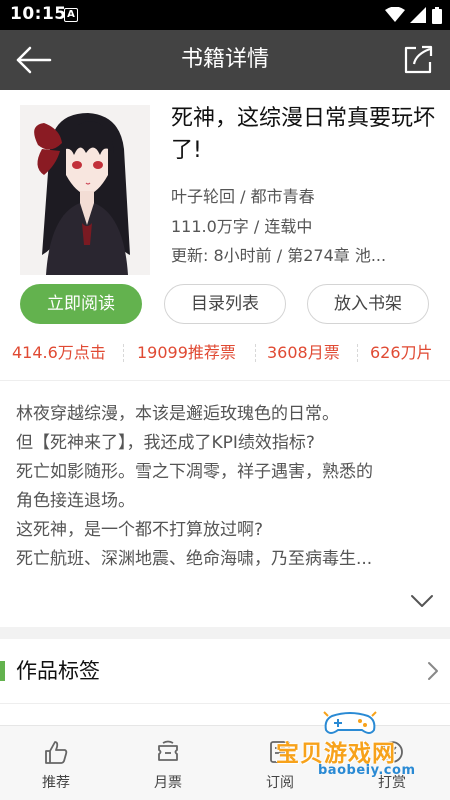 Image resolution: width=450 pixels, height=800 pixels. What do you see at coordinates (225, 671) in the screenshot?
I see `work-tags-row: 作品标签` at bounding box center [225, 671].